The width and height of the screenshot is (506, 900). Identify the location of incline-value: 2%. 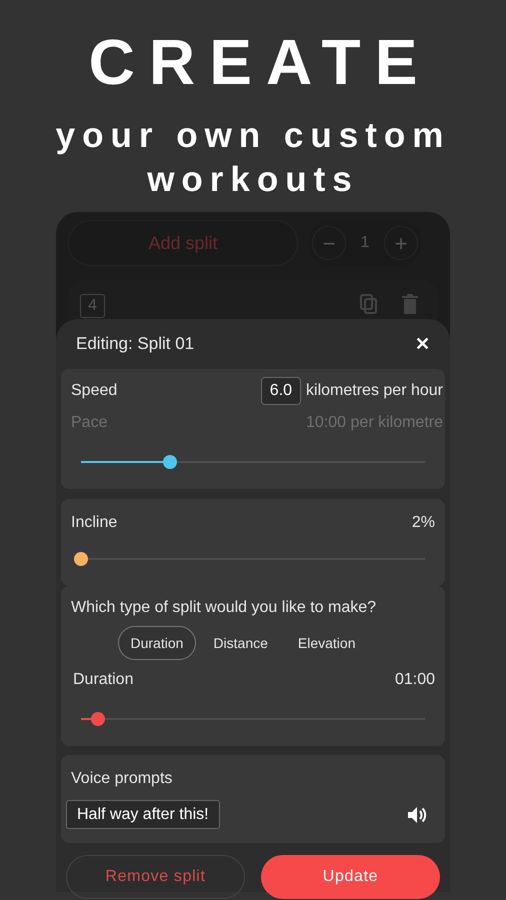
(423, 523).